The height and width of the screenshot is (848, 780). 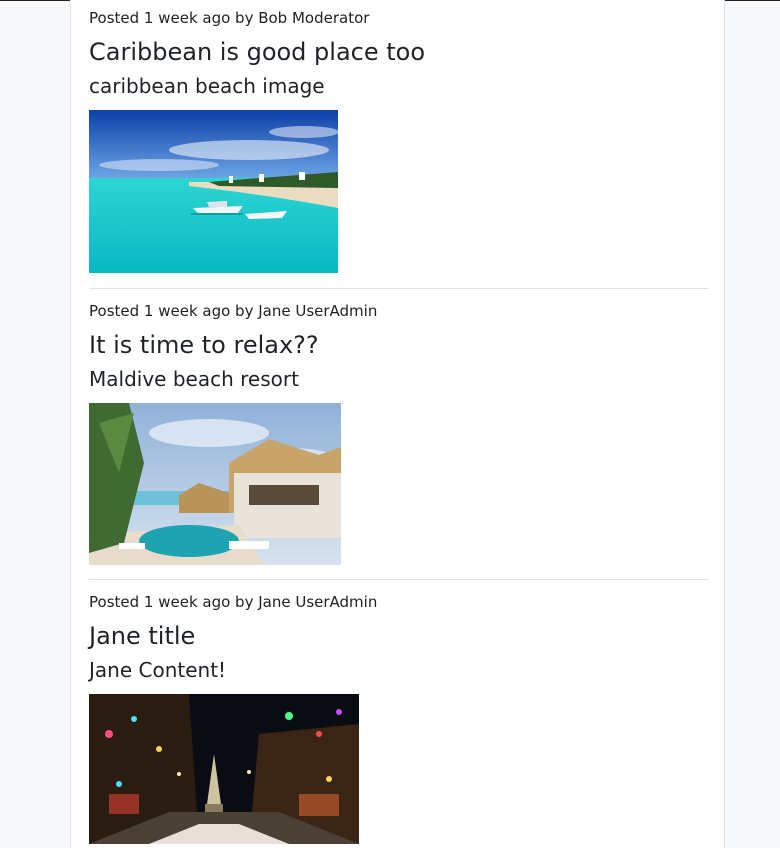 What do you see at coordinates (207, 86) in the screenshot?
I see `post-content: caribbean beach image` at bounding box center [207, 86].